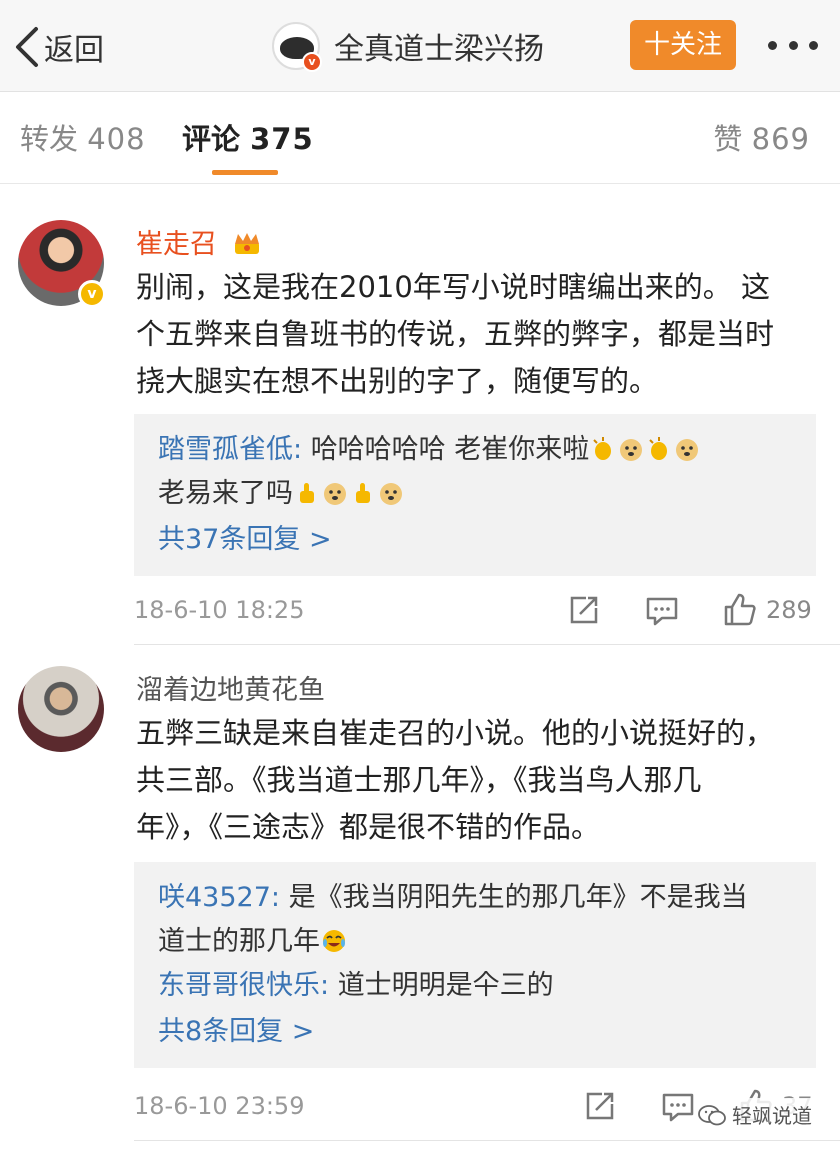 Image resolution: width=840 pixels, height=1154 pixels. Describe the element at coordinates (518, 897) in the screenshot. I see `reply-text: 是《我当阴阳先生的那几年》不是我当` at that location.